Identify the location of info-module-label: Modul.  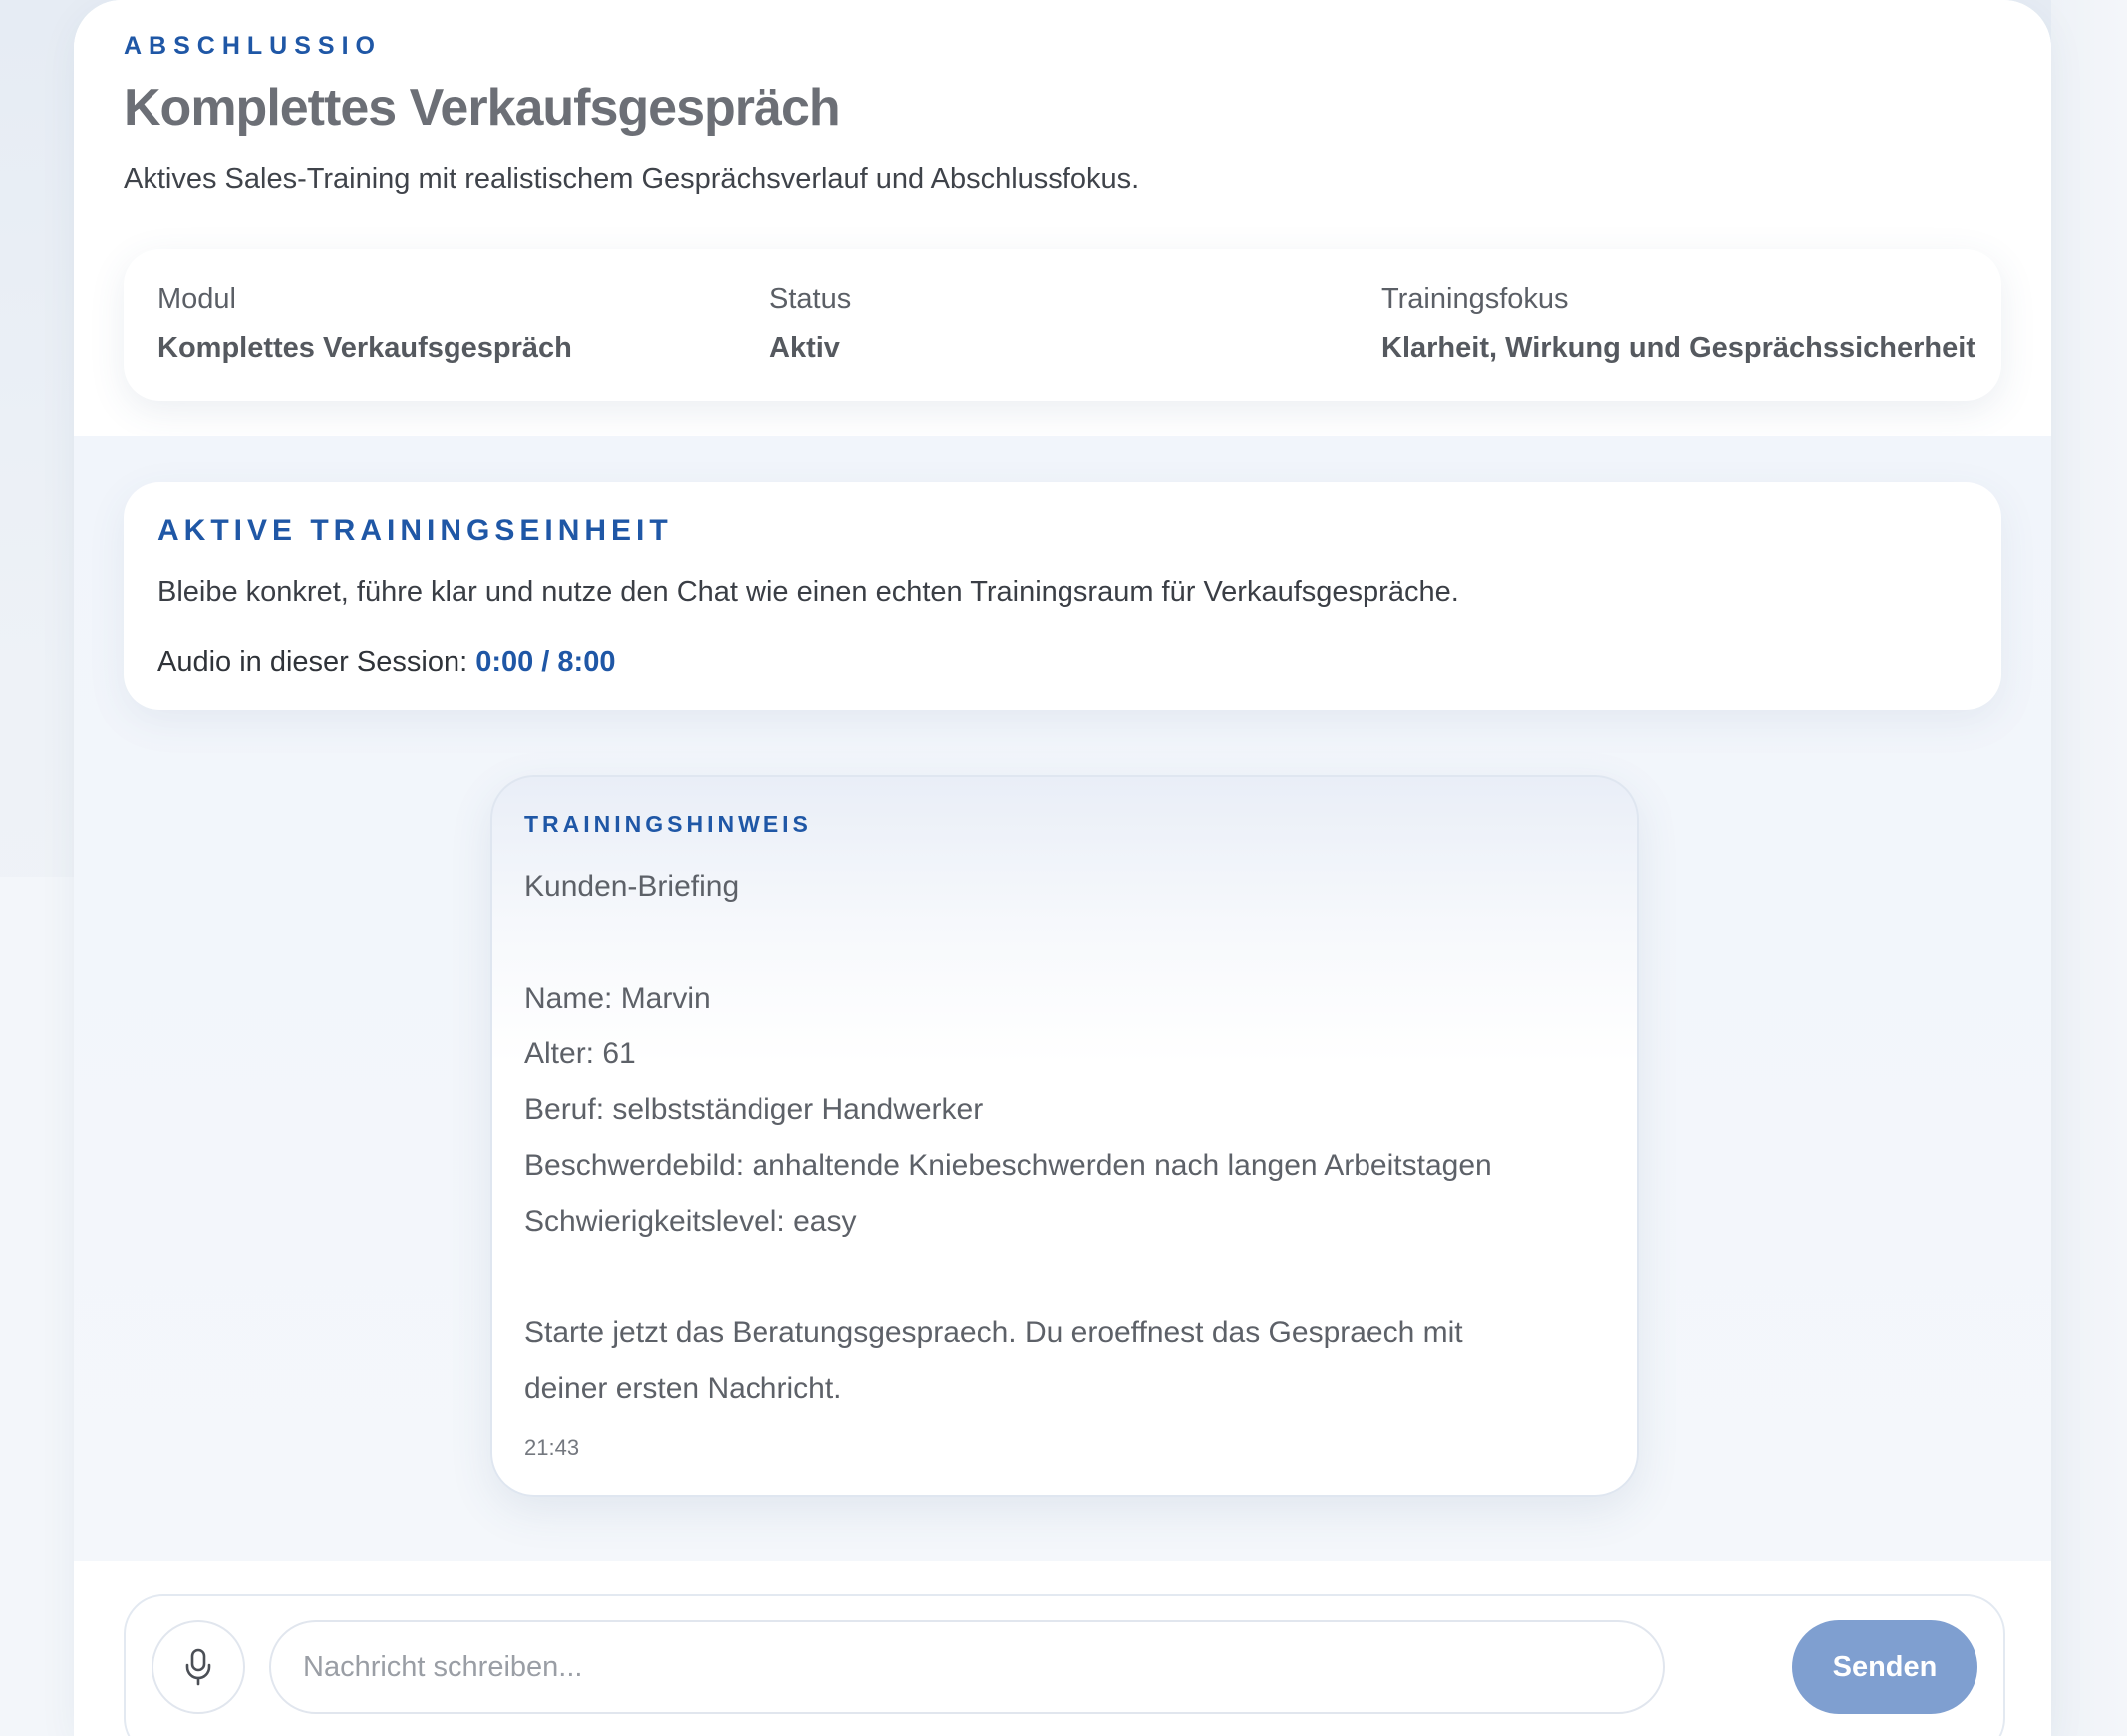
(196, 299).